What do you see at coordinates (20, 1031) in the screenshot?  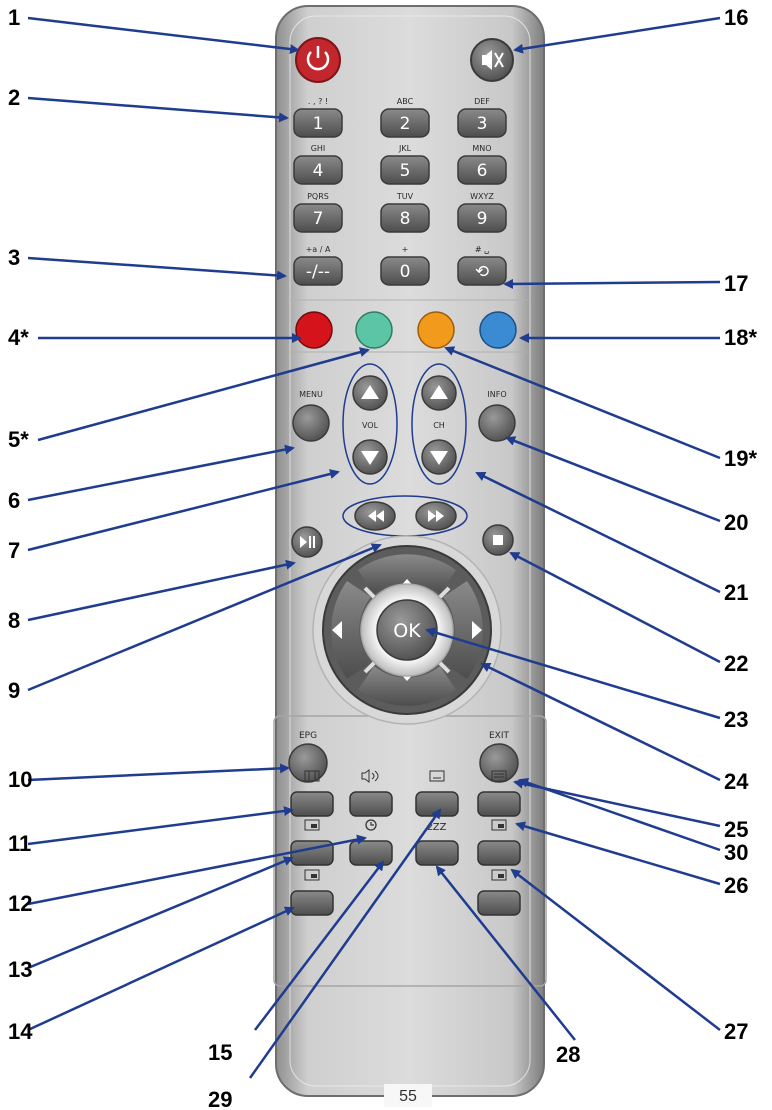 I see `callout-14: 14` at bounding box center [20, 1031].